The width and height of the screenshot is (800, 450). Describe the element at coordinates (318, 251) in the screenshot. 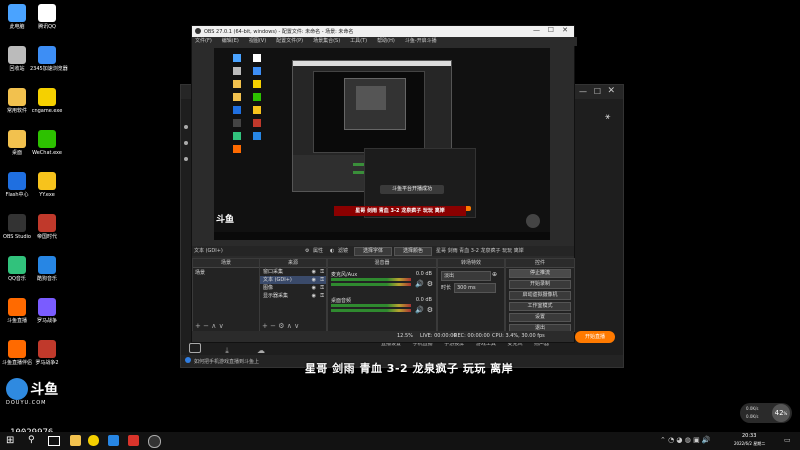

I see `properties-button: 属性` at that location.